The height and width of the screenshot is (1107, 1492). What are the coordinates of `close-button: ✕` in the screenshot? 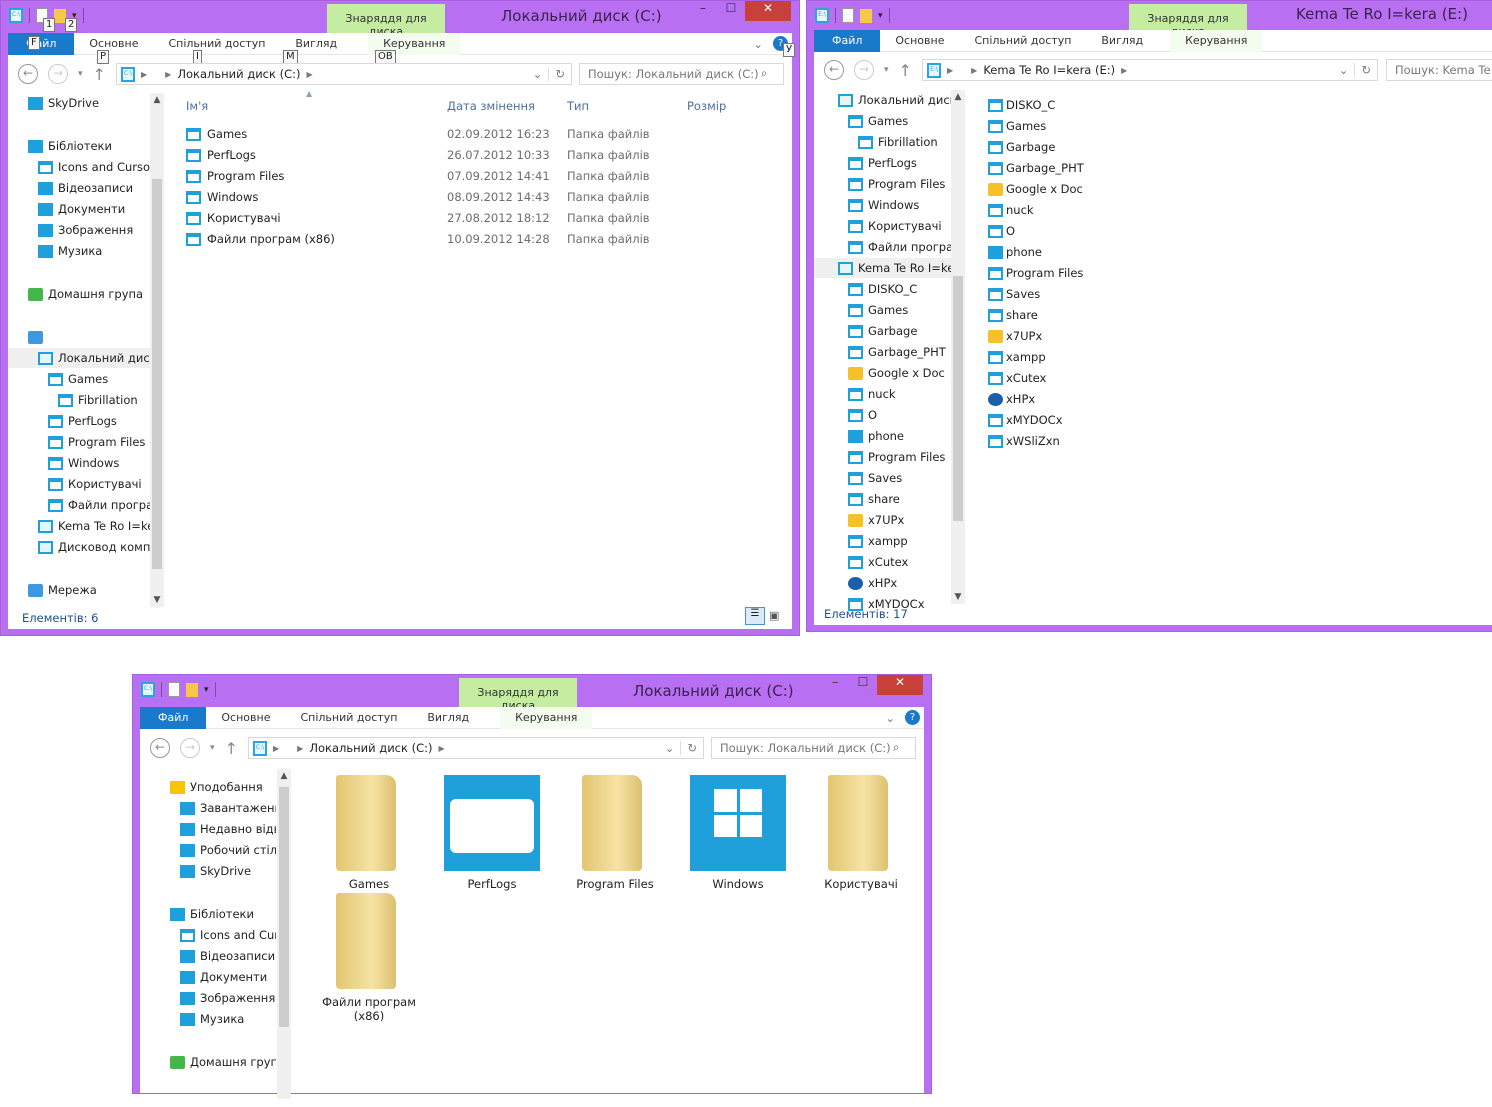 It's located at (768, 11).